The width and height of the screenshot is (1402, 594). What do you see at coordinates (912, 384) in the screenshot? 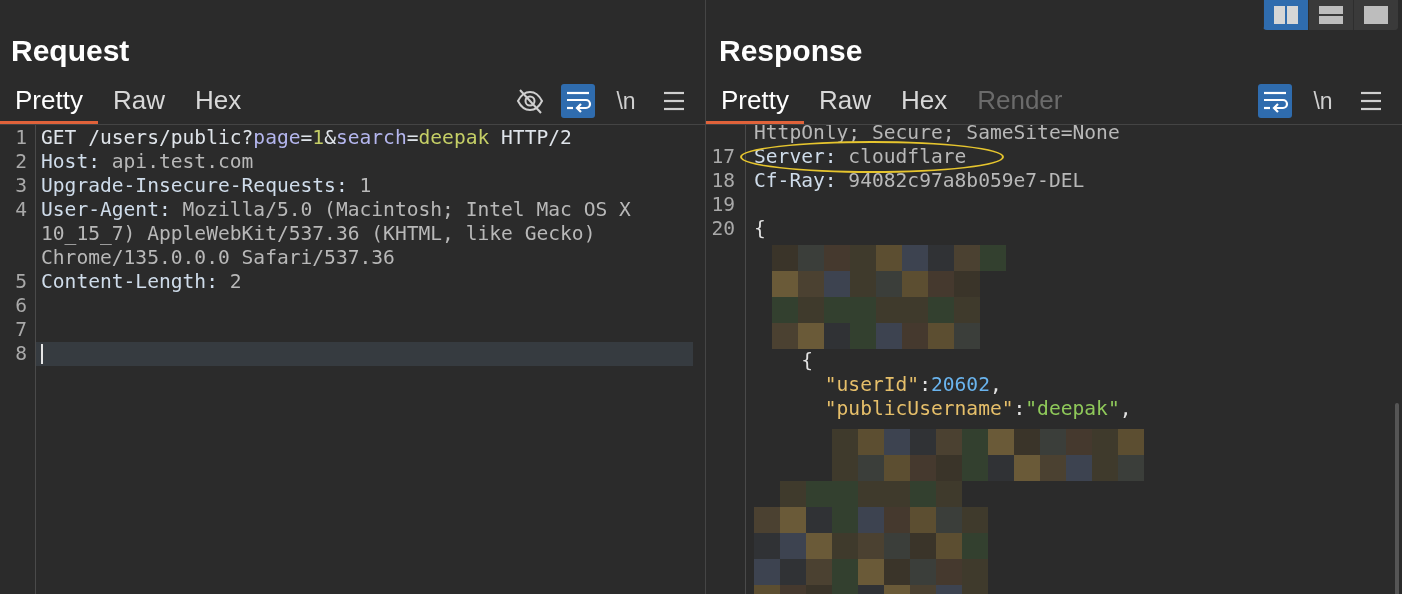
I see `code-line: "userId":20602,` at bounding box center [912, 384].